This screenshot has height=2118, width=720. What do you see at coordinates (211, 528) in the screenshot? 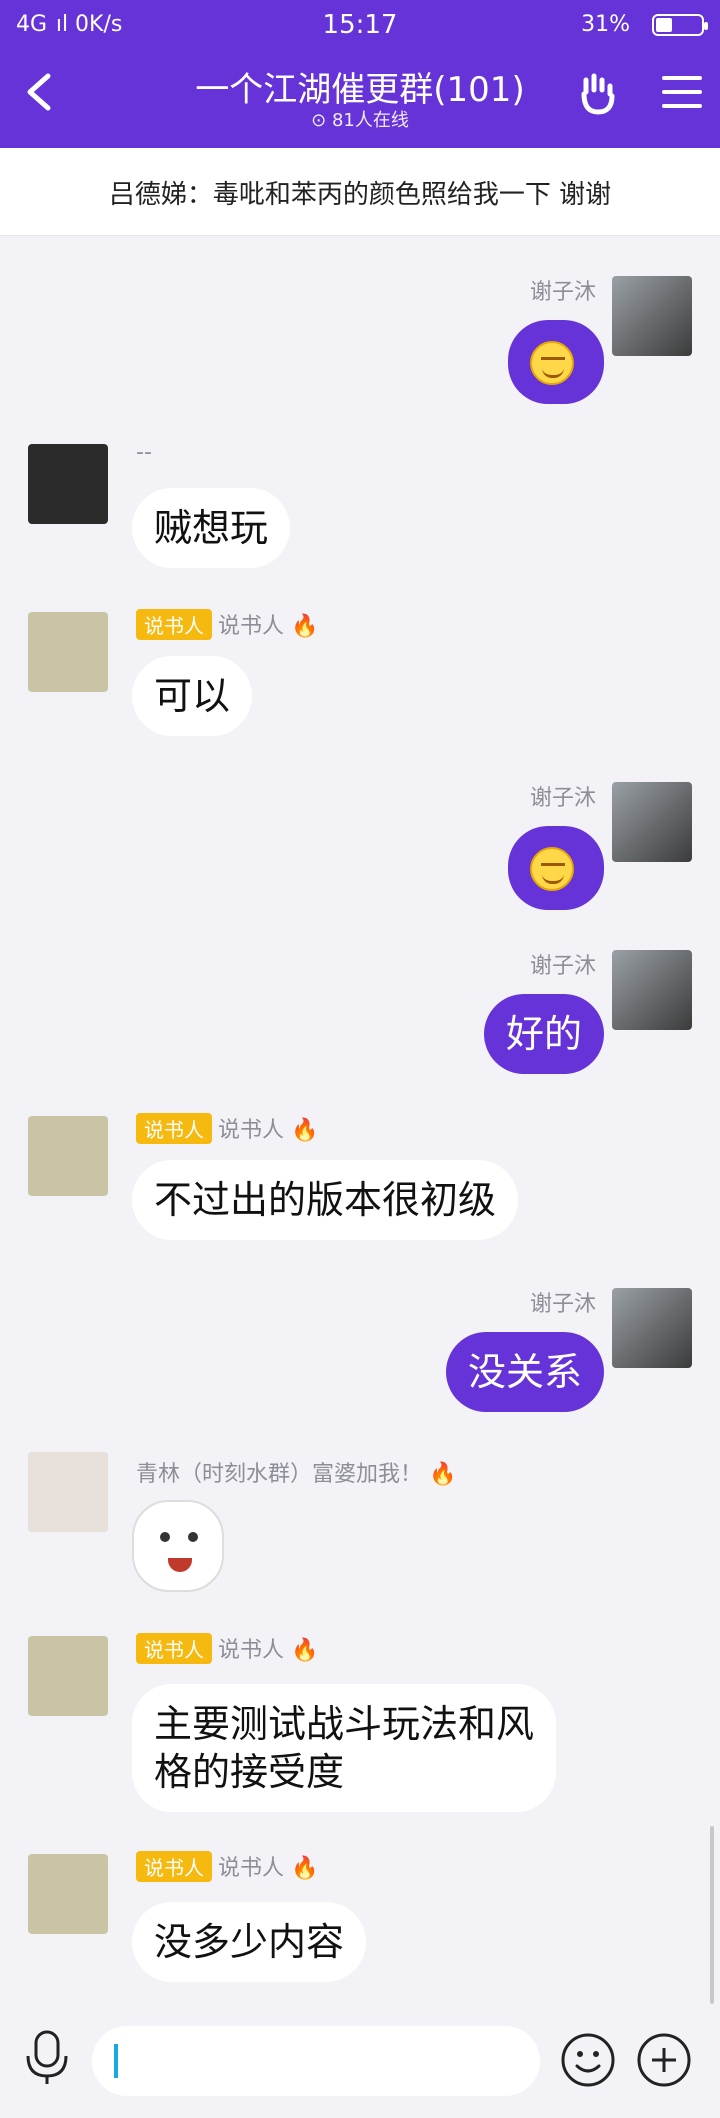
I see `message-bubble: 贼想玩` at bounding box center [211, 528].